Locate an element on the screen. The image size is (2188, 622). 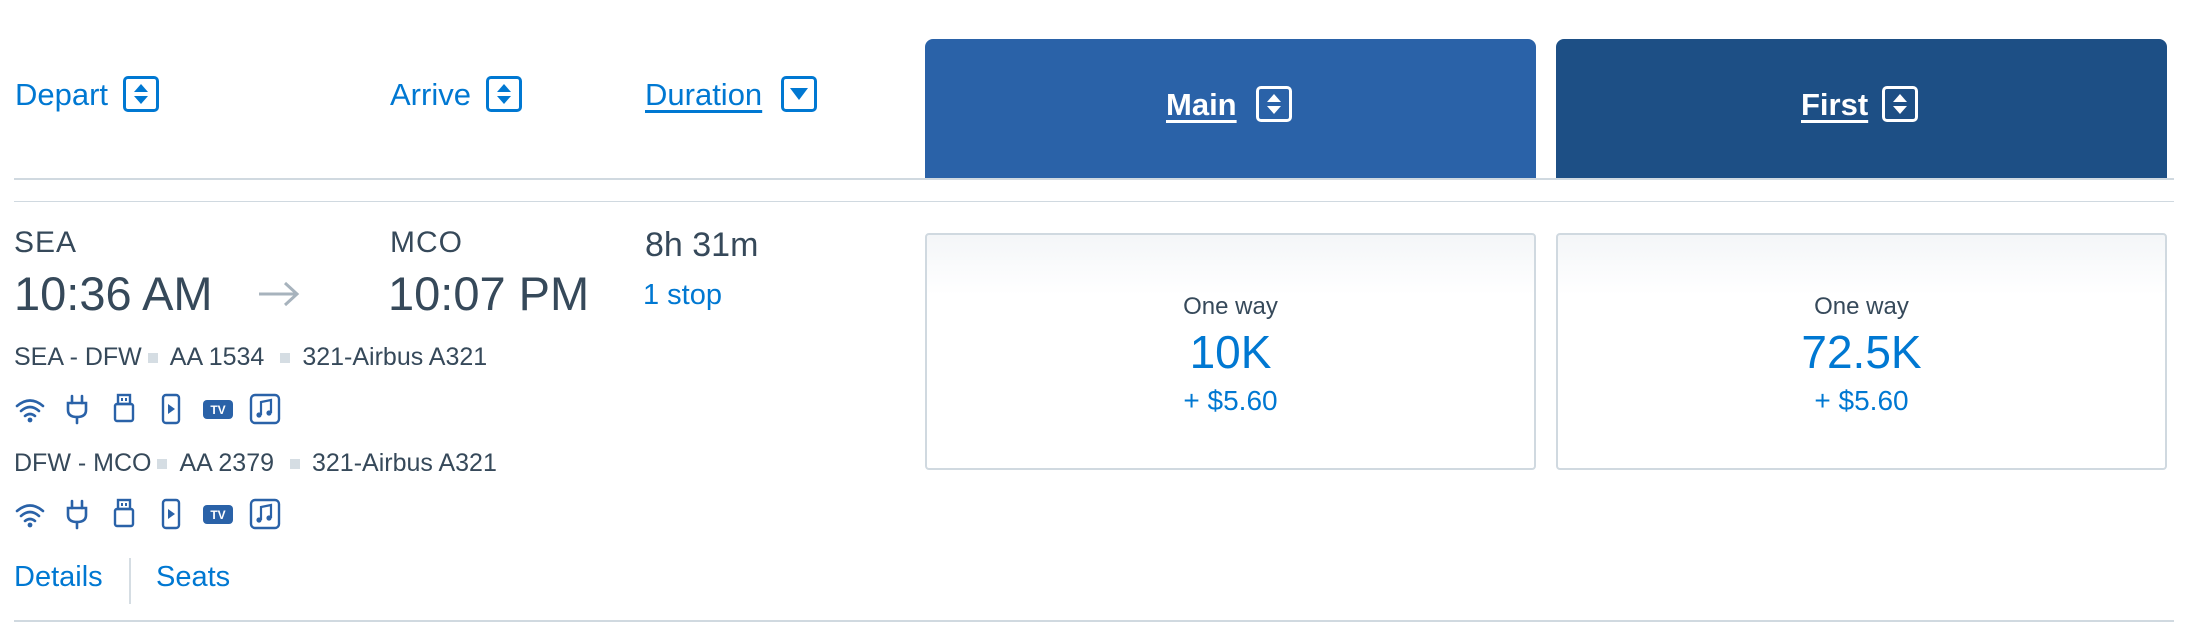
fare-card-main: One way 10K + $5.60 is located at coordinates (1230, 351).